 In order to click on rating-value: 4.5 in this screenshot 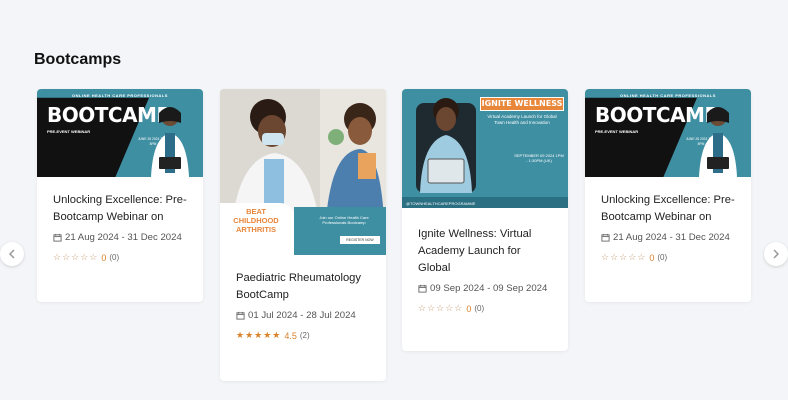, I will do `click(290, 335)`.